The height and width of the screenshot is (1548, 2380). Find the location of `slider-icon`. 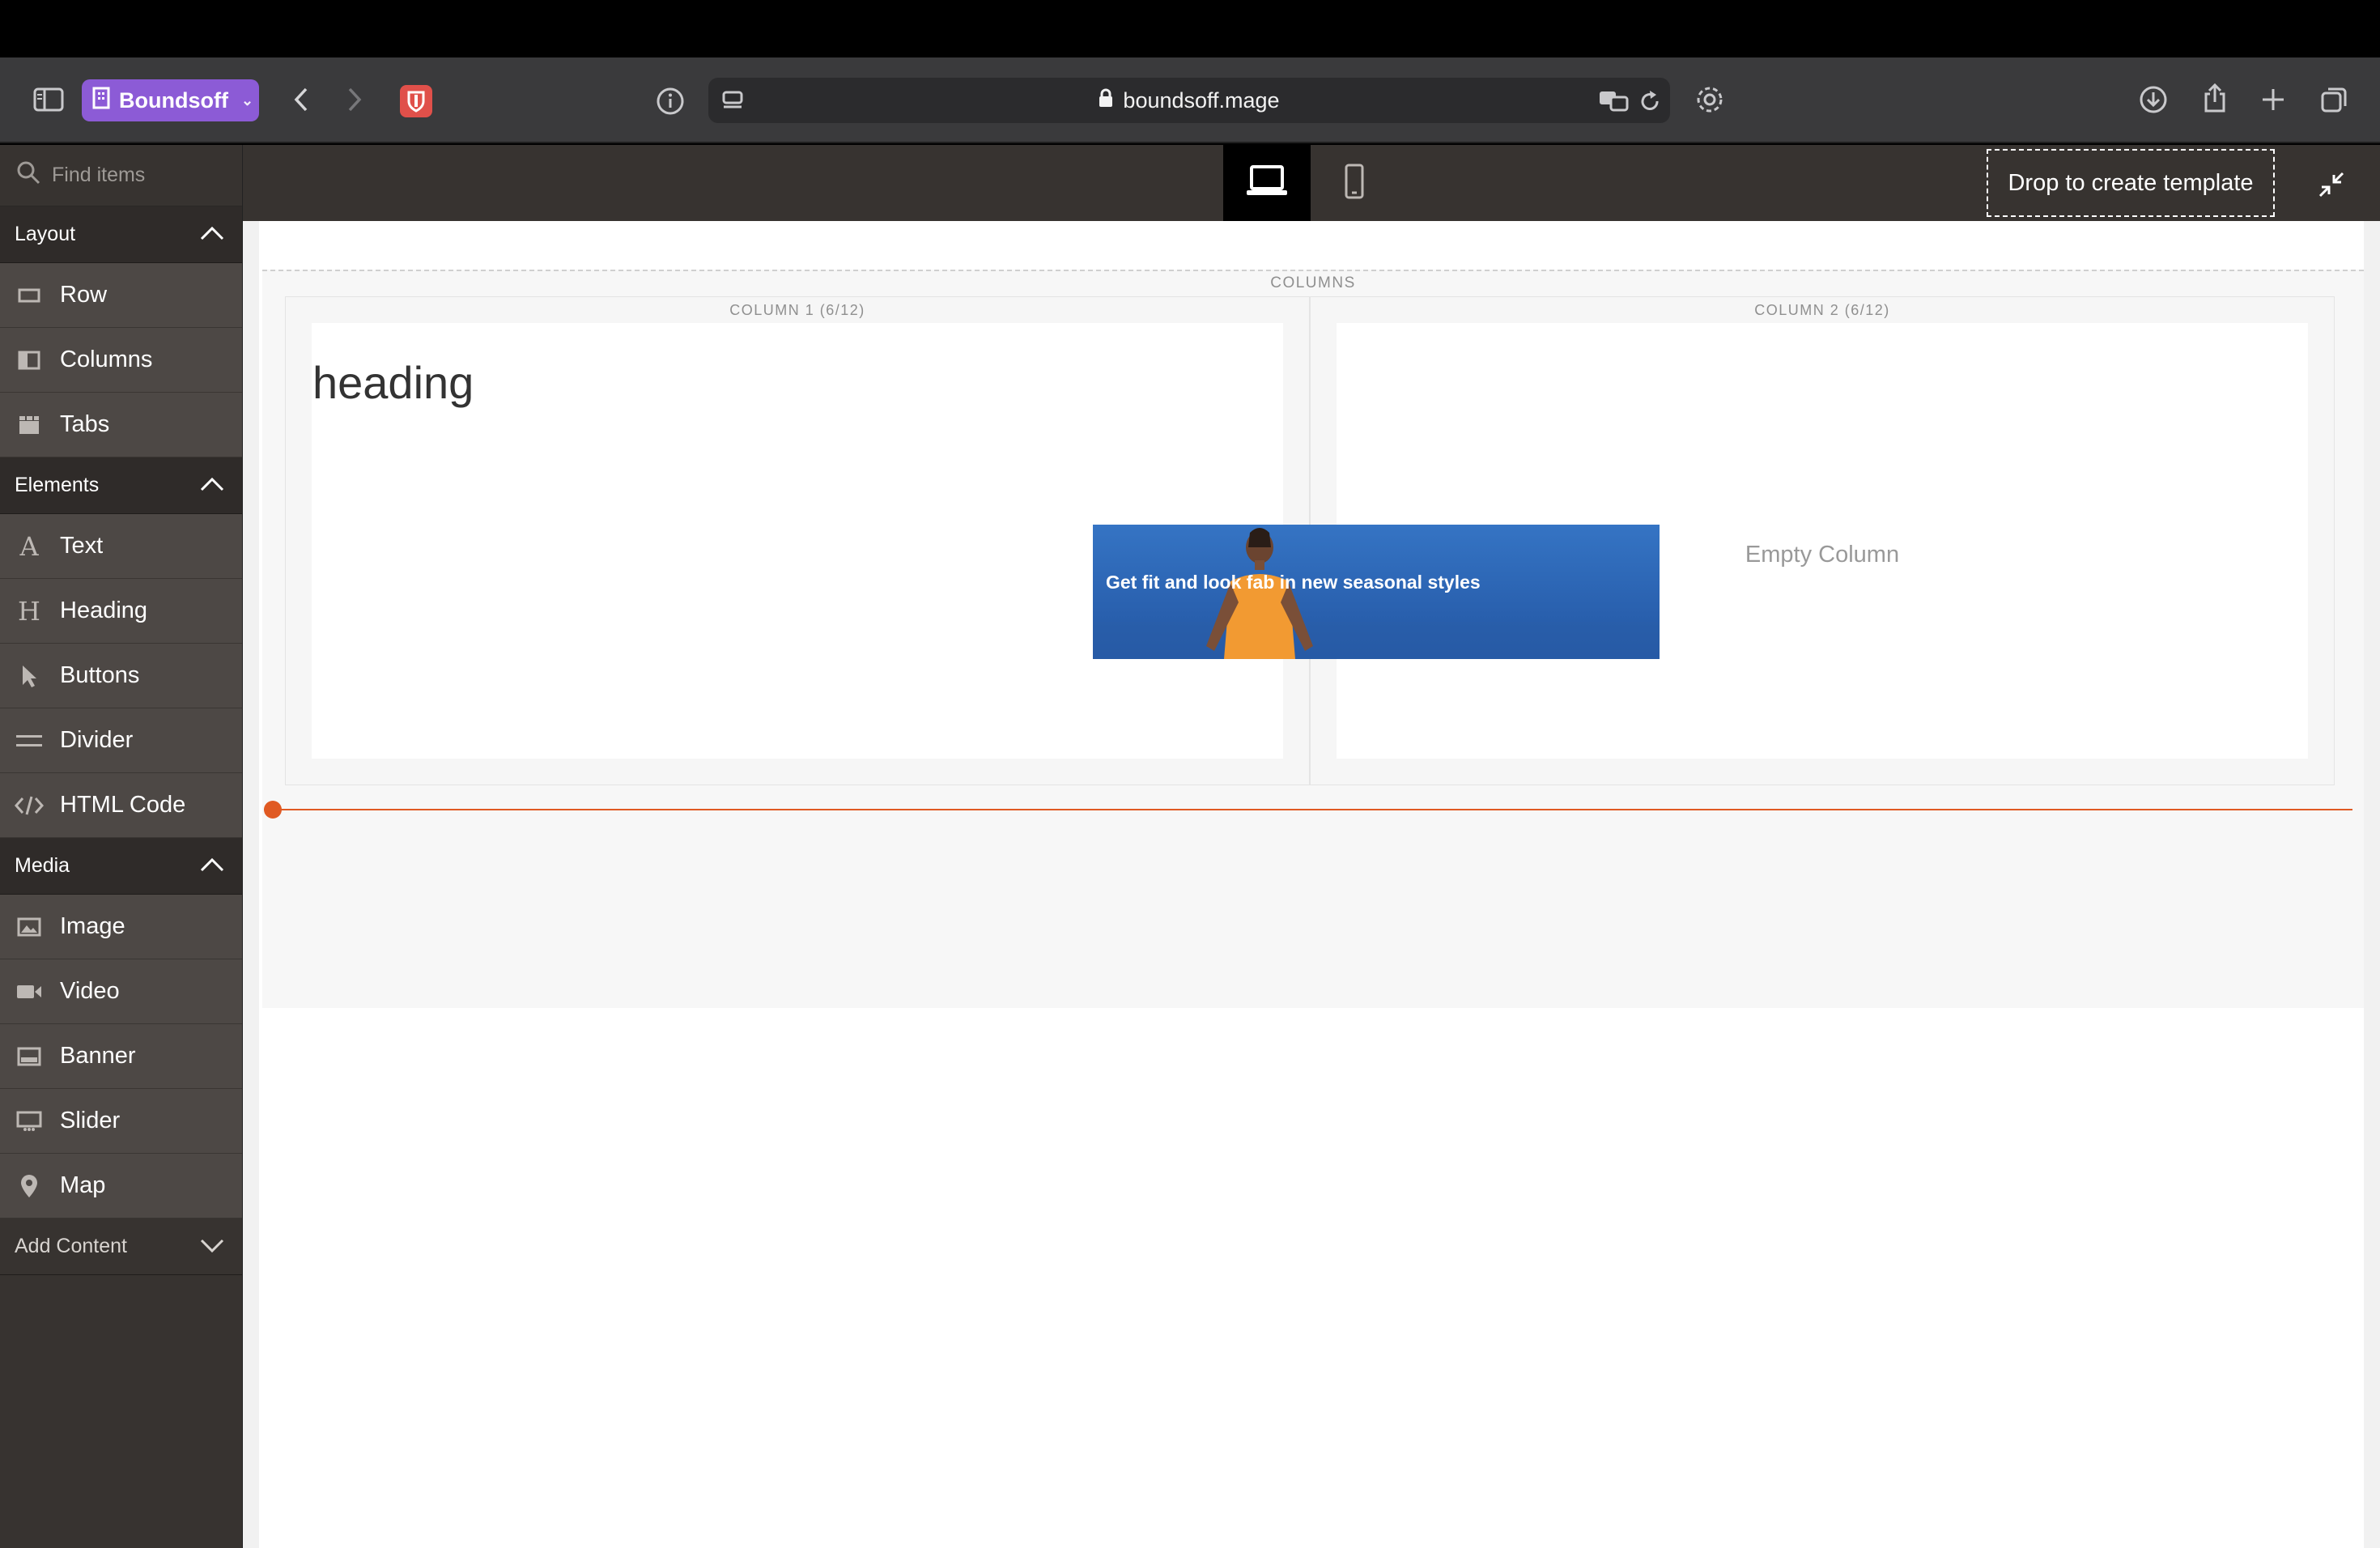

slider-icon is located at coordinates (30, 1121).